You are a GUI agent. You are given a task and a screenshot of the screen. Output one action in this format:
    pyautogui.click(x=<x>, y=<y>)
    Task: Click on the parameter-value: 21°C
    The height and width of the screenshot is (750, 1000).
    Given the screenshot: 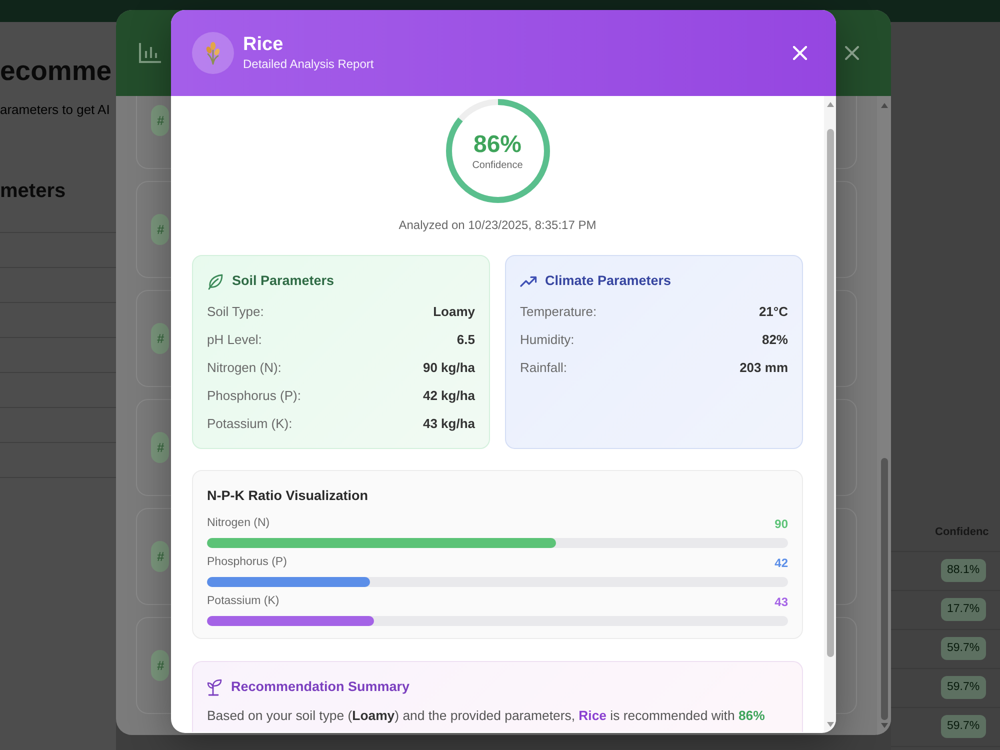 What is the action you would take?
    pyautogui.click(x=773, y=312)
    